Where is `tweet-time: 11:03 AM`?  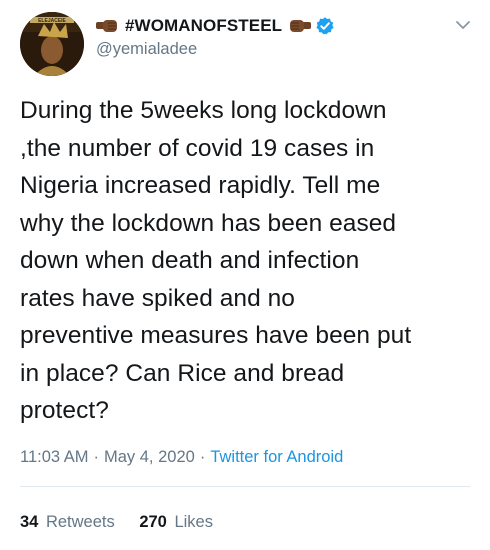 tweet-time: 11:03 AM is located at coordinates (54, 457).